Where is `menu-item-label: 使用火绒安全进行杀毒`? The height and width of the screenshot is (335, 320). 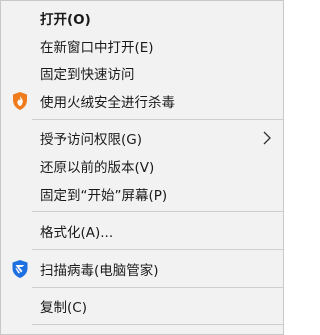 menu-item-label: 使用火绒安全进行杀毒 is located at coordinates (107, 102).